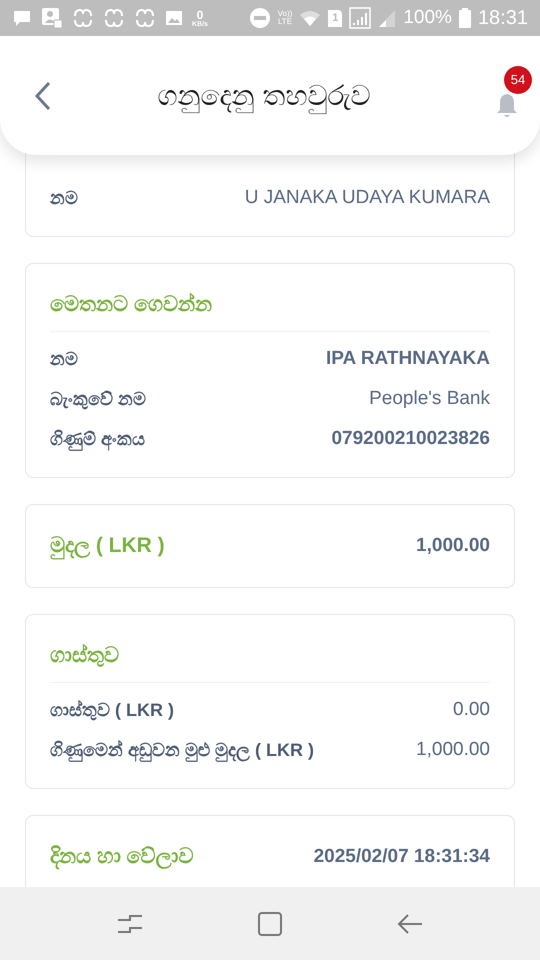 The image size is (540, 960). Describe the element at coordinates (285, 14) in the screenshot. I see `volte-label: Vo))` at that location.